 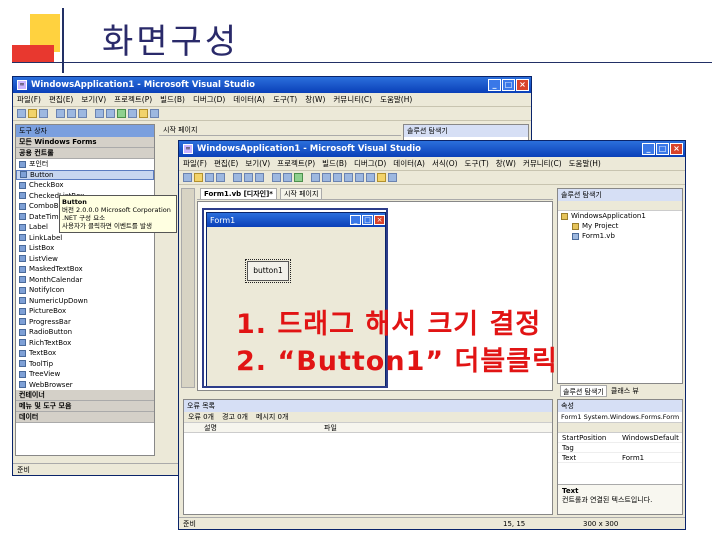 I want to click on minimize-button: _, so click(x=494, y=85).